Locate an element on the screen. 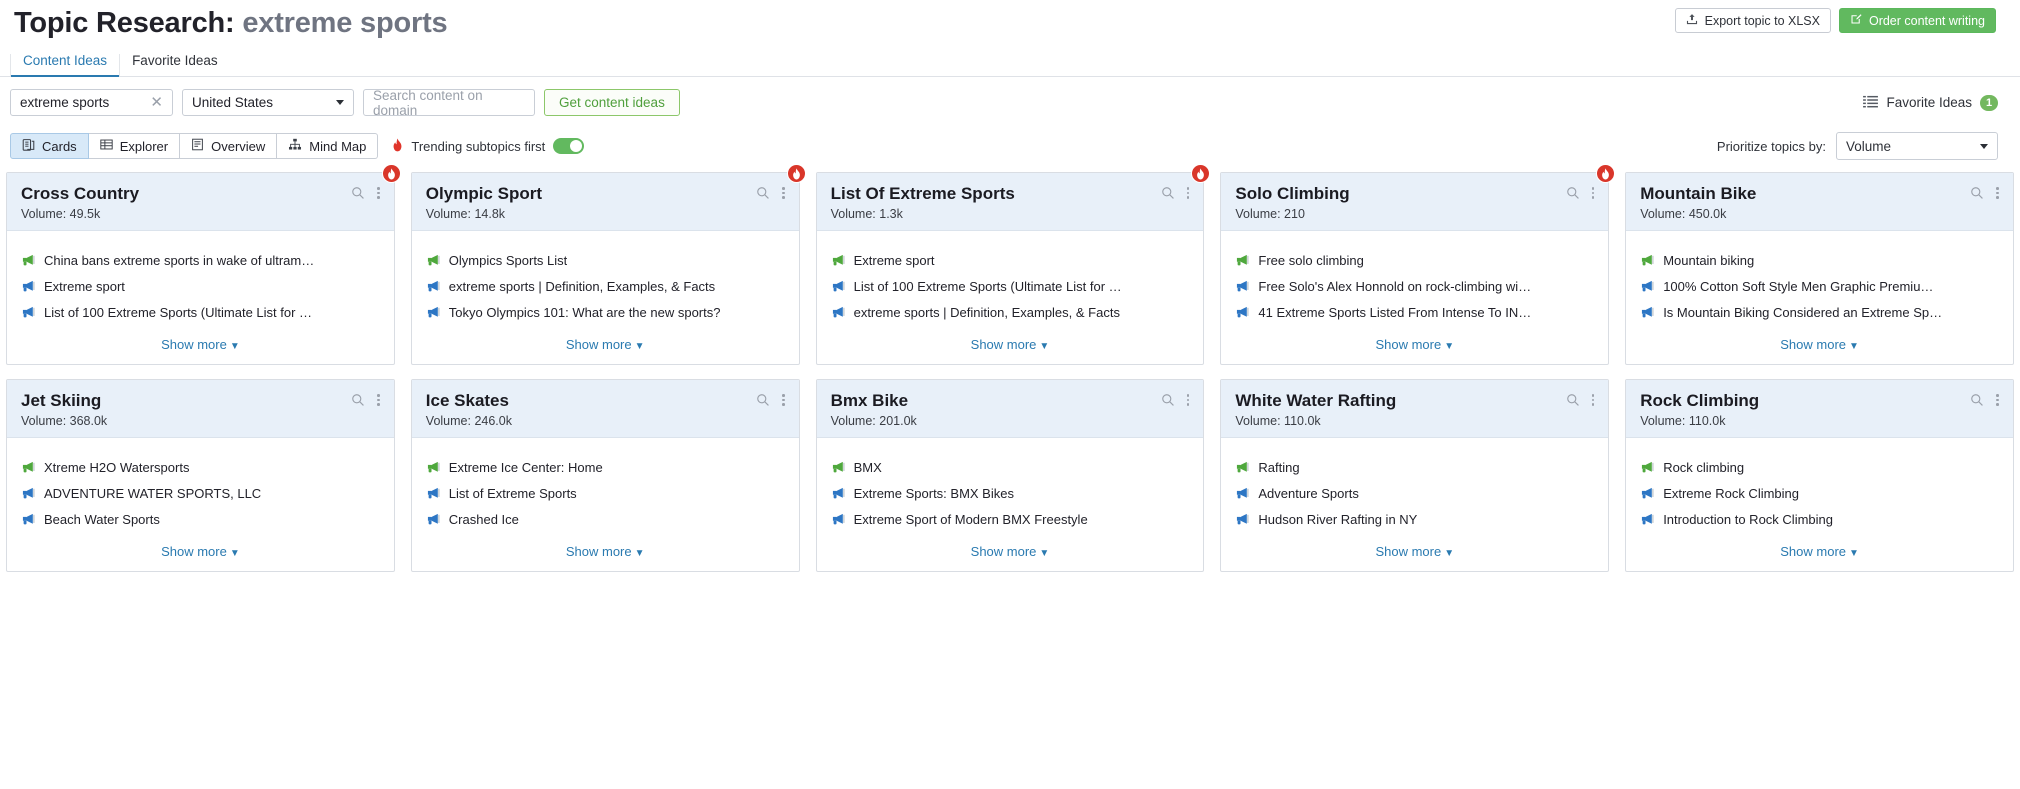  favorite-ideas-link: Favorite Ideas 1 is located at coordinates (1930, 102).